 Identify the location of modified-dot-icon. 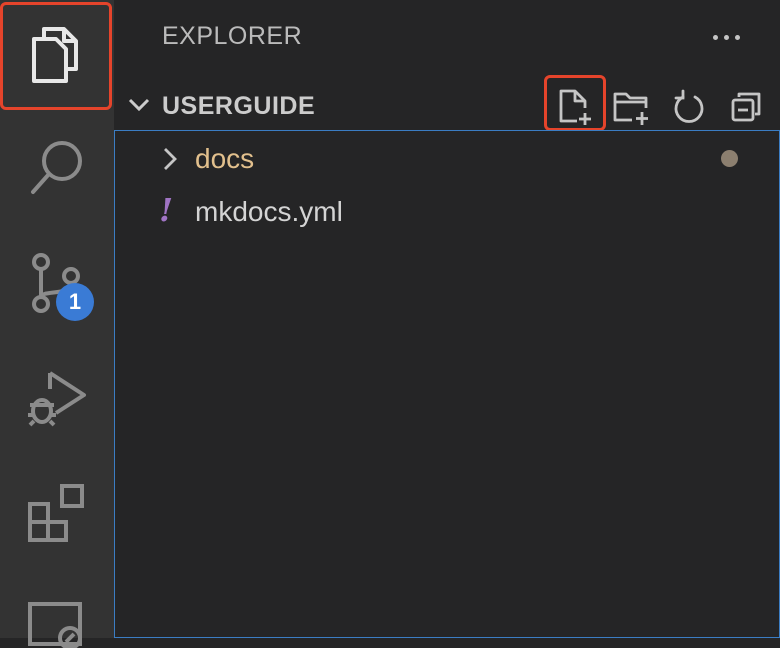
(729, 158).